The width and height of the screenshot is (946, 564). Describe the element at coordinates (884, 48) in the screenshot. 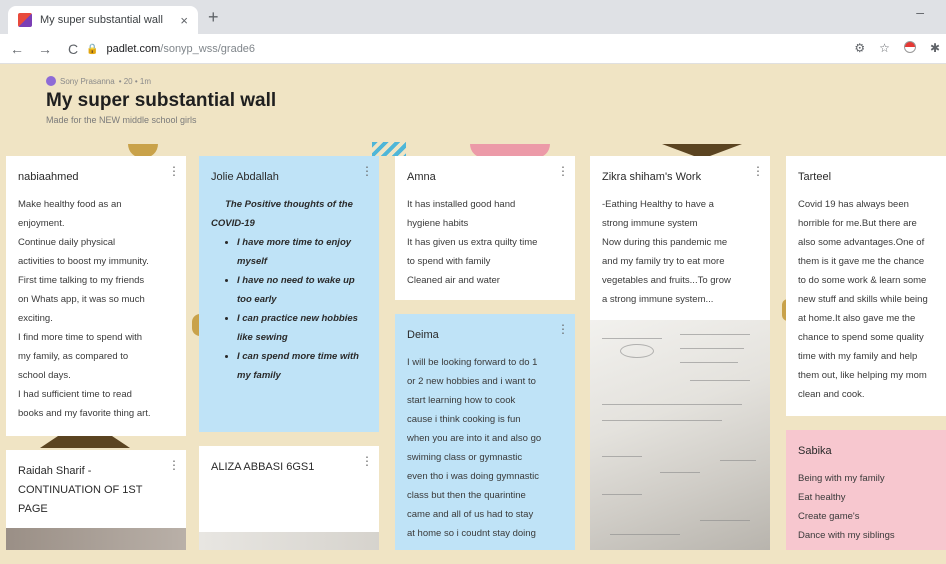

I see `star-icon: ☆` at that location.